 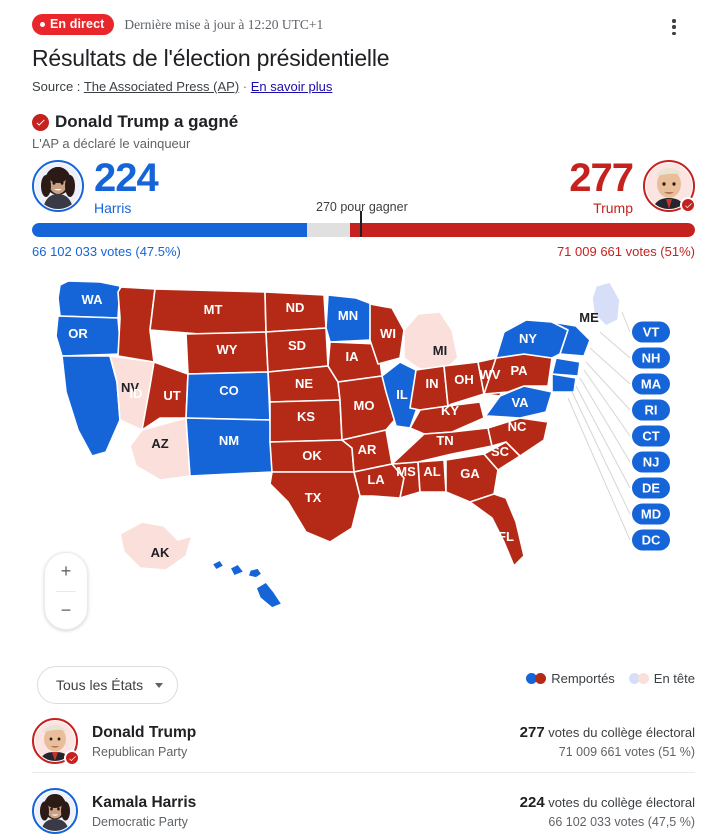 What do you see at coordinates (625, 251) in the screenshot?
I see `trump-popular-votes: 71 009 661 votes (51%)` at bounding box center [625, 251].